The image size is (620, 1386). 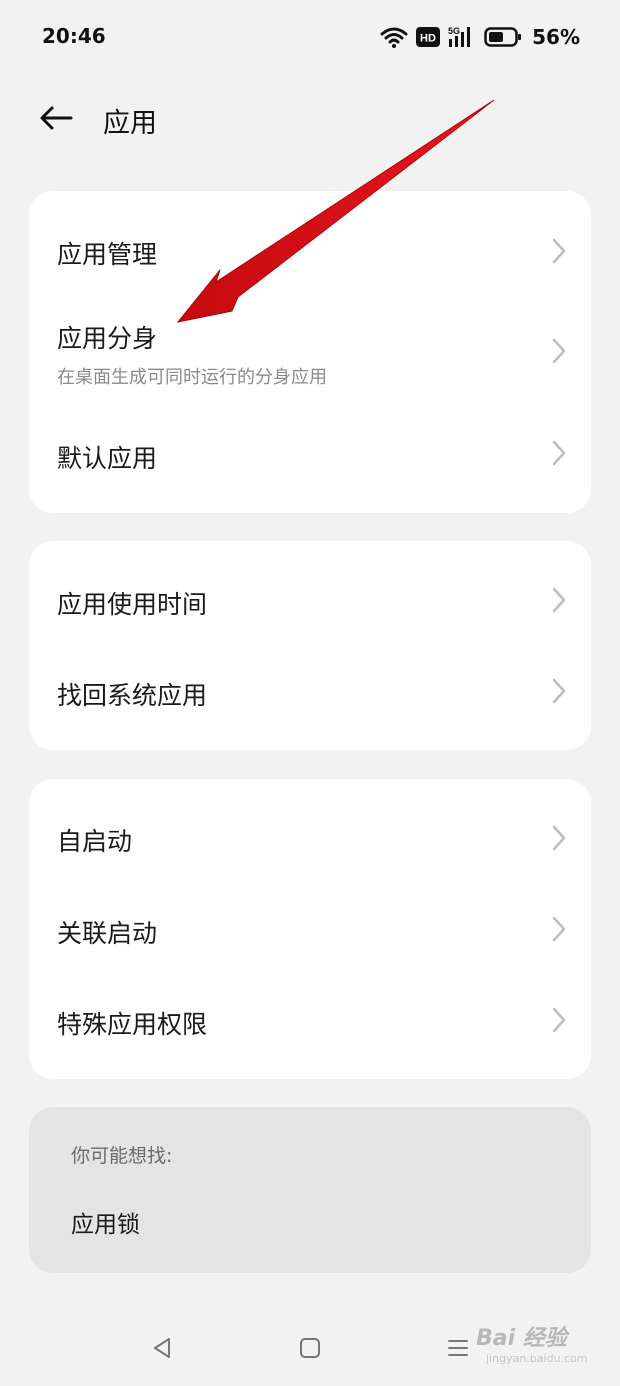 I want to click on row-label: 应用分身, so click(x=107, y=338).